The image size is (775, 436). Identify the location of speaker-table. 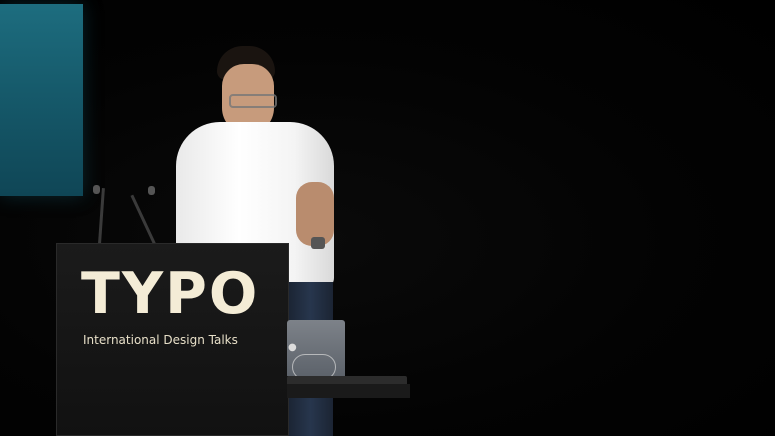
(348, 391).